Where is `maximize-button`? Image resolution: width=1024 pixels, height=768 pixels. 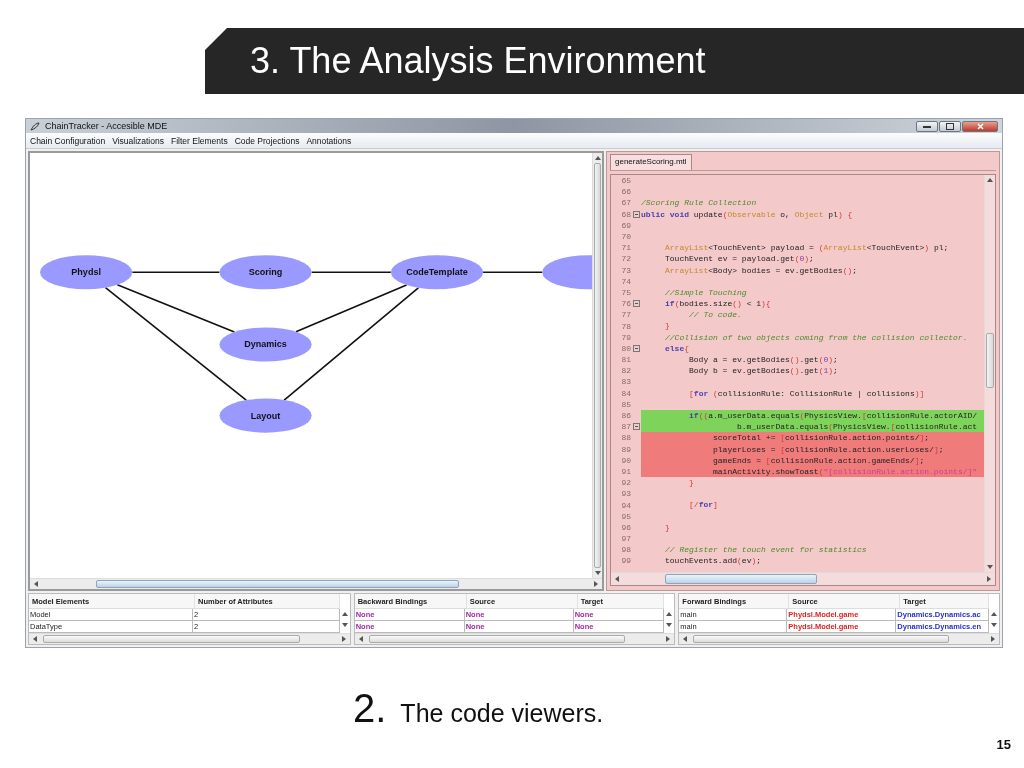 maximize-button is located at coordinates (950, 126).